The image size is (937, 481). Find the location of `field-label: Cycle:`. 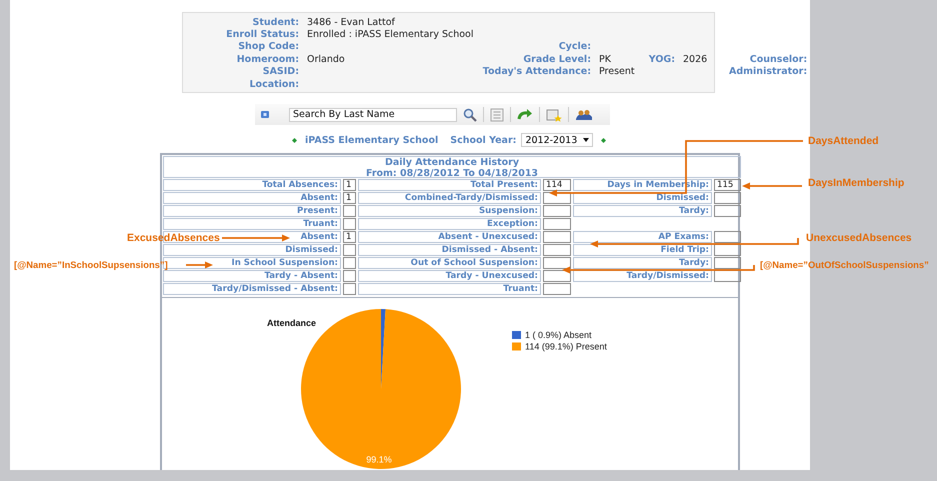

field-label: Cycle: is located at coordinates (575, 46).